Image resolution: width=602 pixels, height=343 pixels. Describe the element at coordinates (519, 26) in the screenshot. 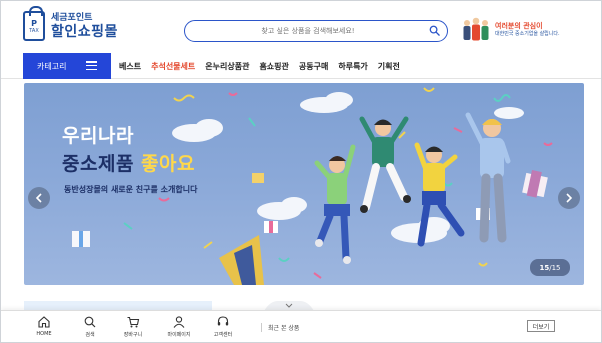

I see `promo-headline: 여러분의 관심이` at that location.